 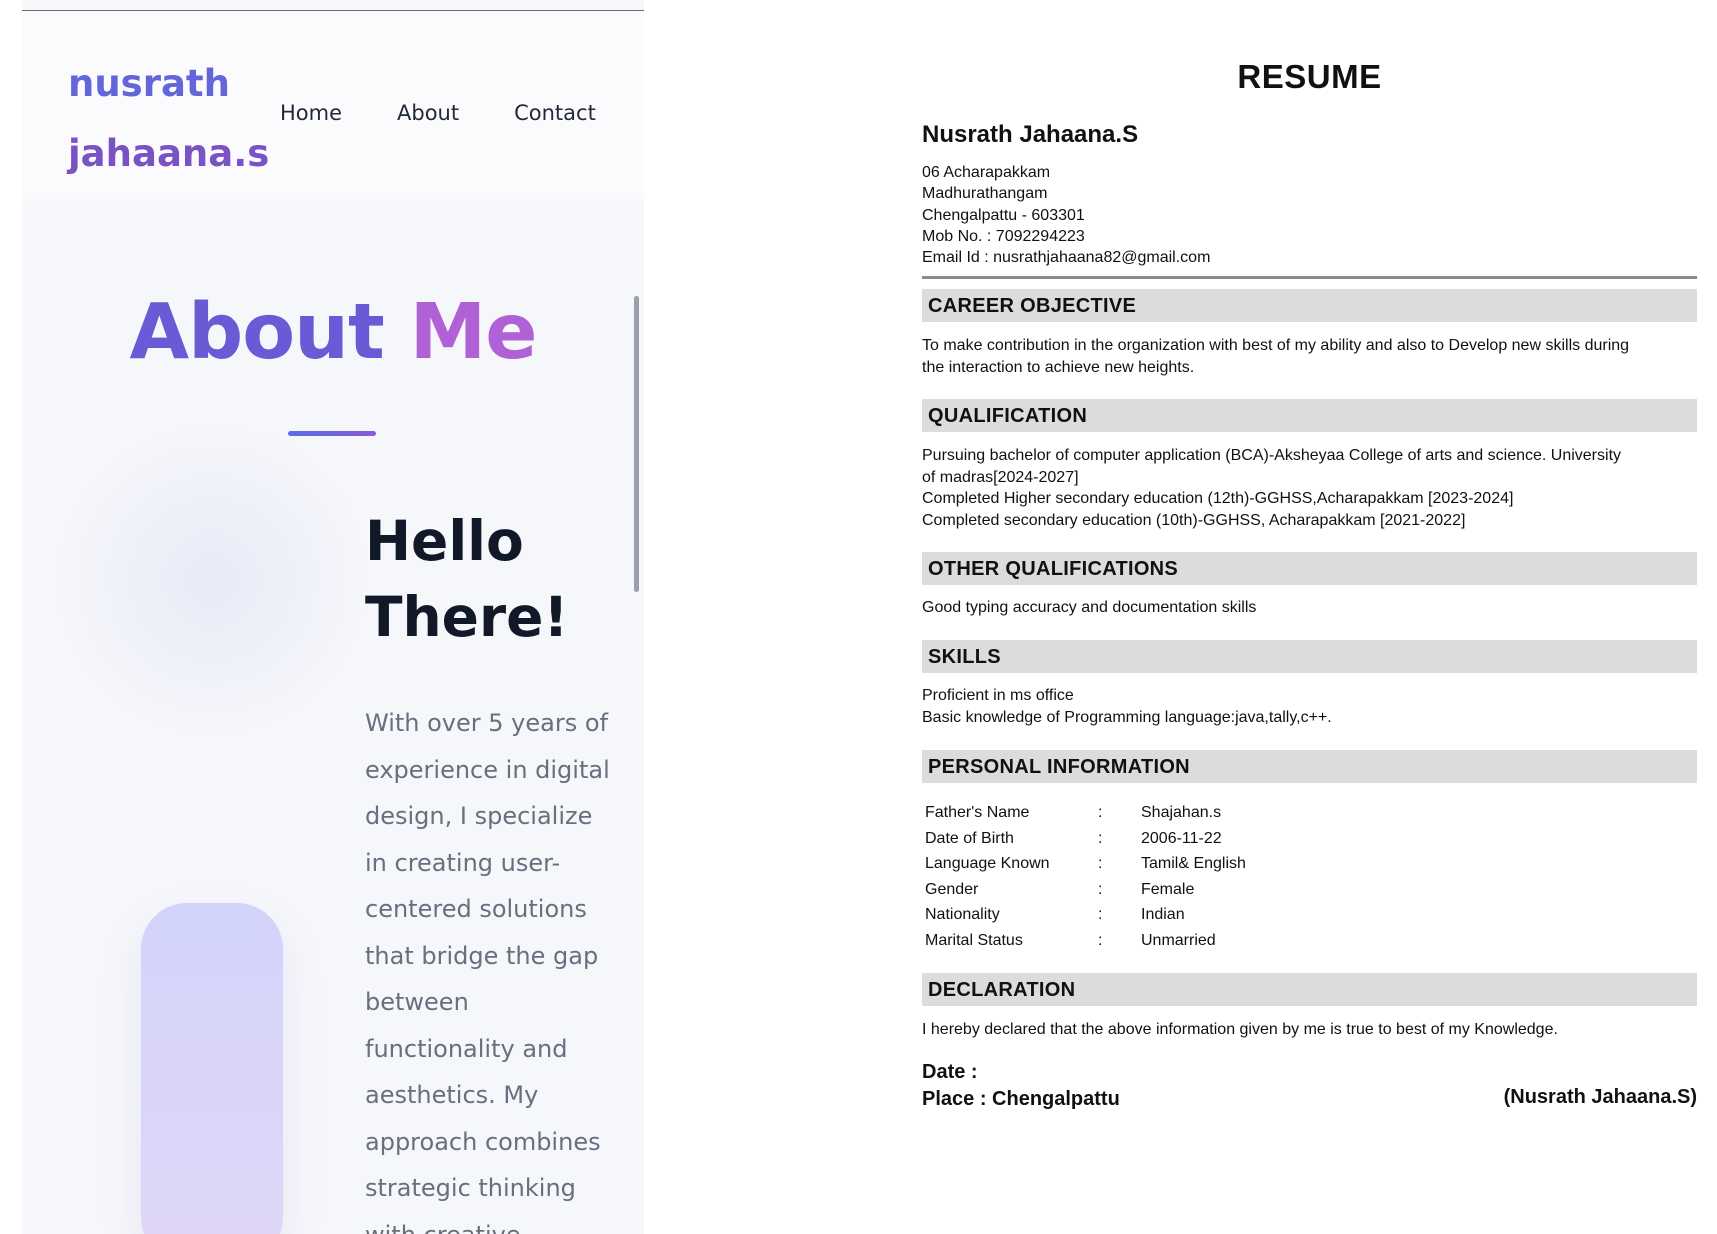 I want to click on text-line: the interaction to achieve new heights., so click(x=1058, y=367).